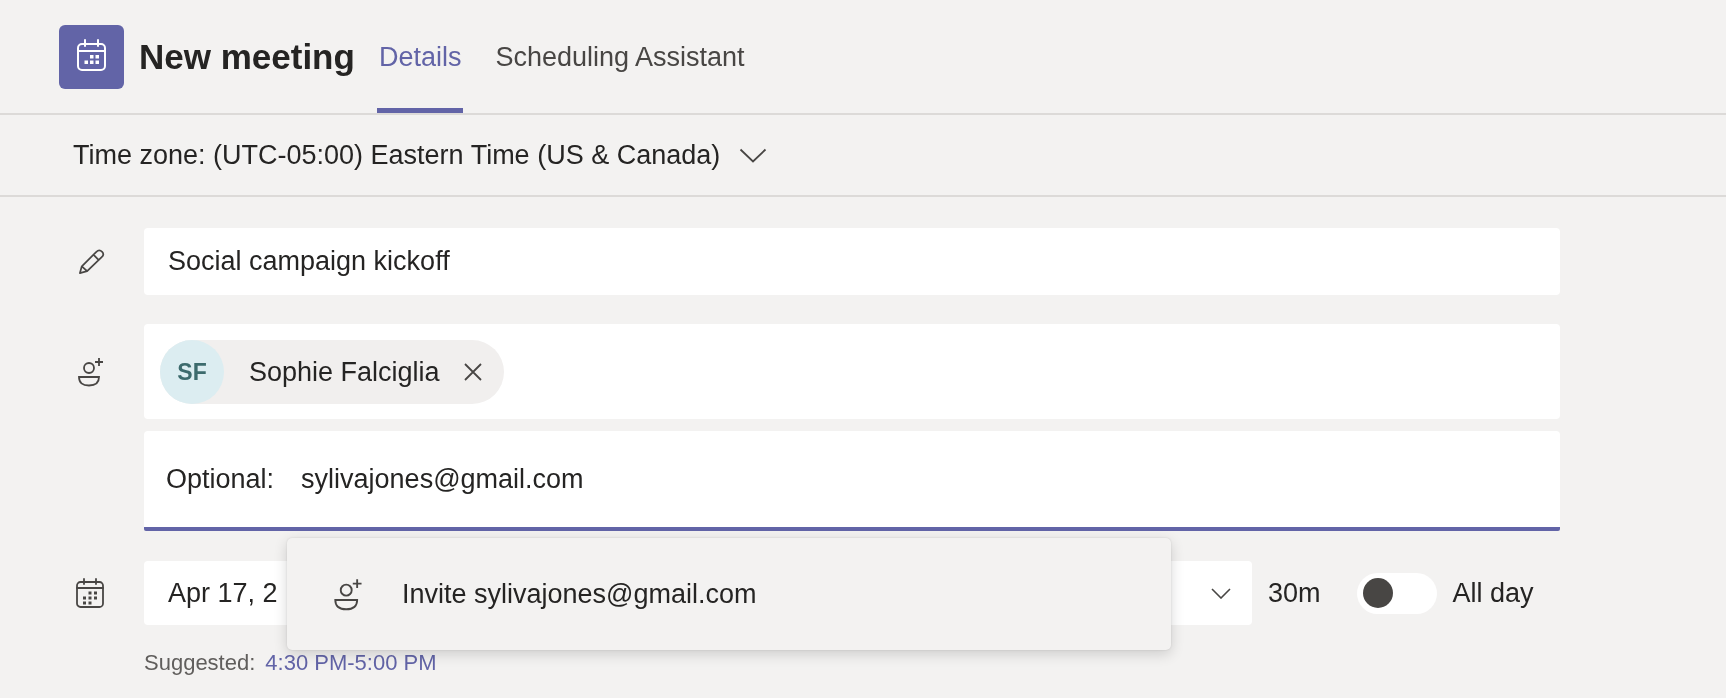  Describe the element at coordinates (420, 155) in the screenshot. I see `time-zone-dropdown: Time zone: (UTC-05:00) Eastern Time (US & Canada)` at that location.